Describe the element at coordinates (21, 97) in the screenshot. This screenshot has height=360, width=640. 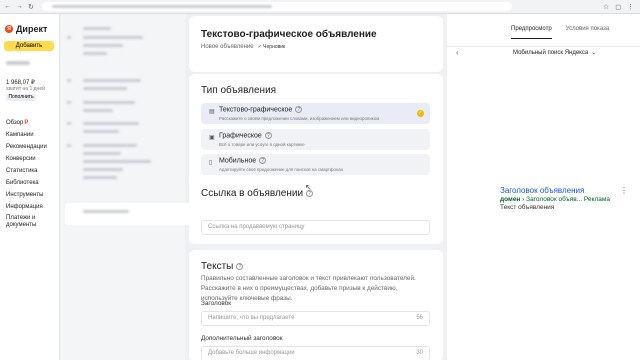
I see `topup-button: Пополнить` at that location.